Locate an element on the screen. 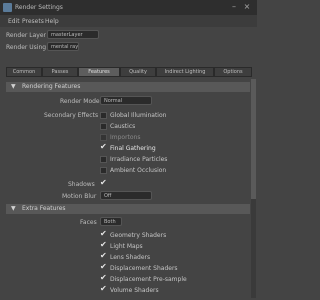 The width and height of the screenshot is (320, 300). motion-blur-dropdown: Off is located at coordinates (126, 195).